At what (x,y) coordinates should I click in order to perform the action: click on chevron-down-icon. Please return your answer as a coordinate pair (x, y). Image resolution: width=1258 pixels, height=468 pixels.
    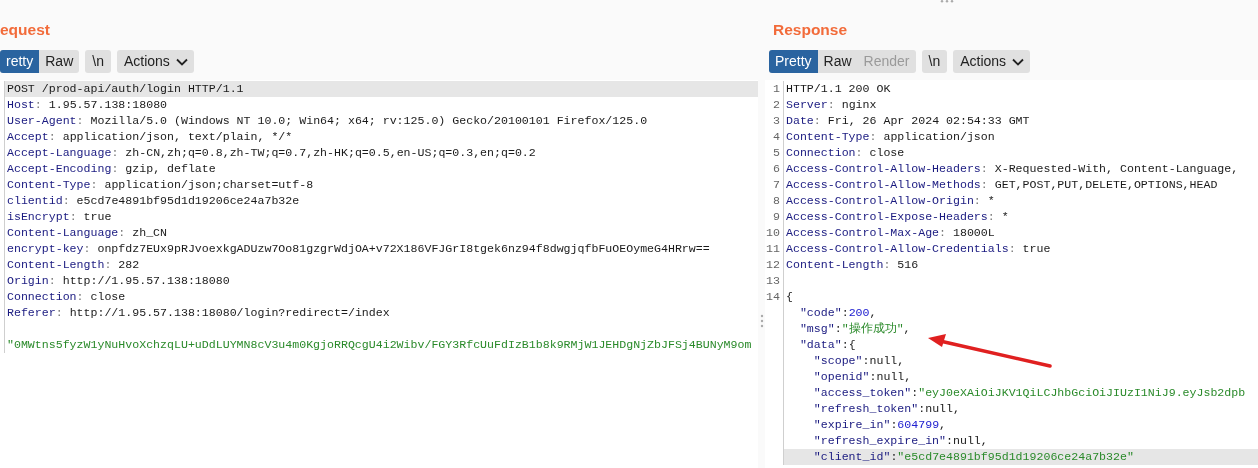
    Looking at the image, I should click on (1018, 61).